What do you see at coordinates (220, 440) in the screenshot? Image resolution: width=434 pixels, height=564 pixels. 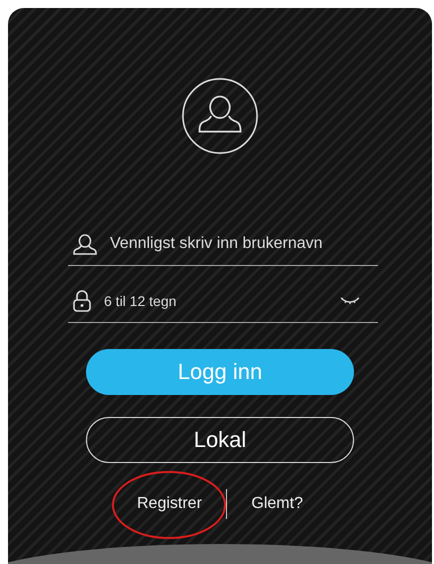 I see `local-button: Lokal` at bounding box center [220, 440].